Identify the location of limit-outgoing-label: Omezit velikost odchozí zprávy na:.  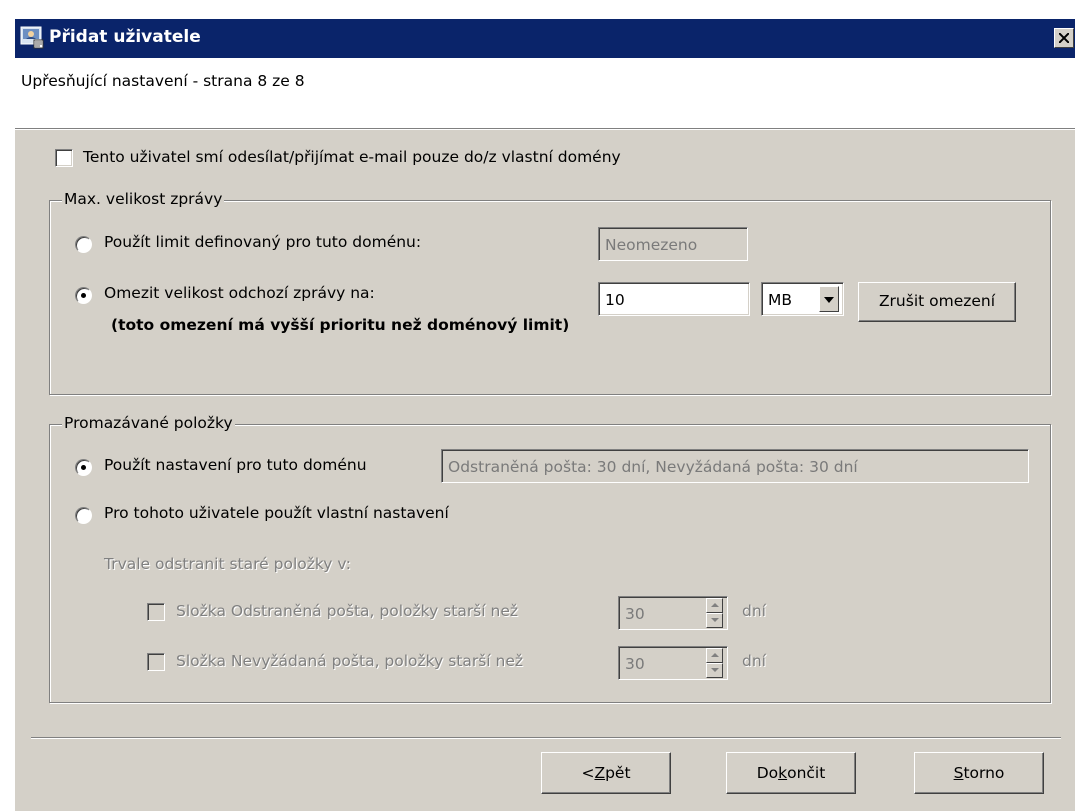
(239, 293).